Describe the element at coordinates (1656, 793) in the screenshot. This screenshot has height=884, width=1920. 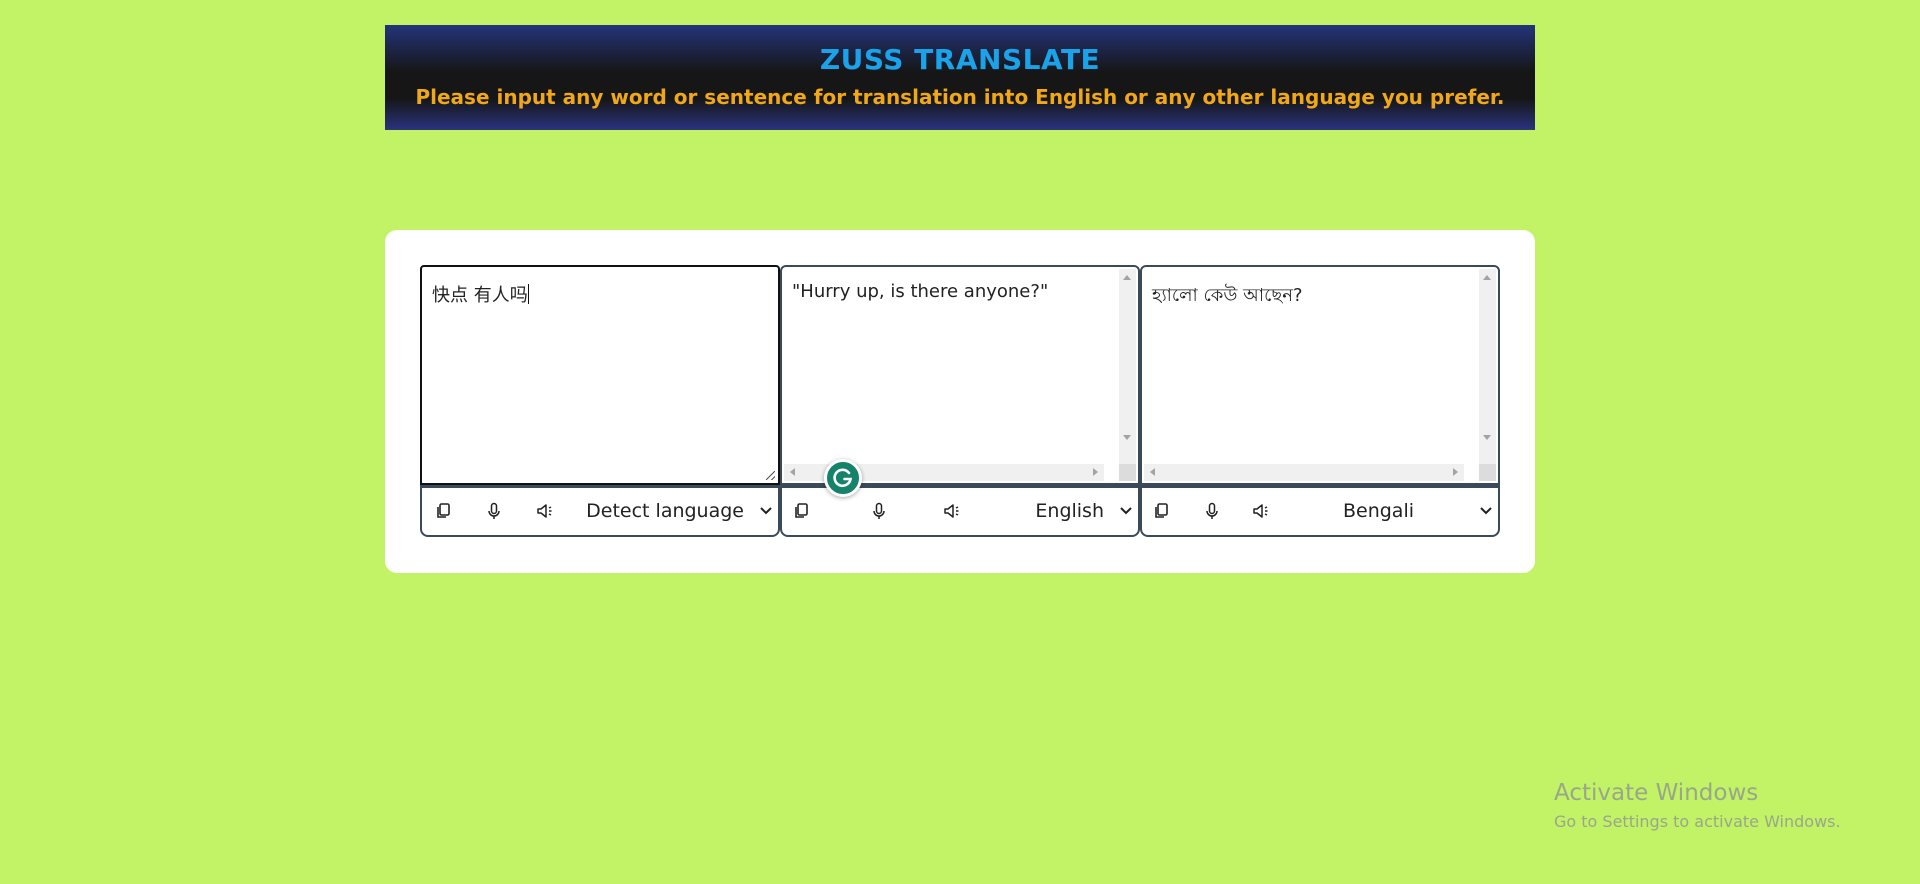
I see `watermark-title: Activate Windows` at that location.